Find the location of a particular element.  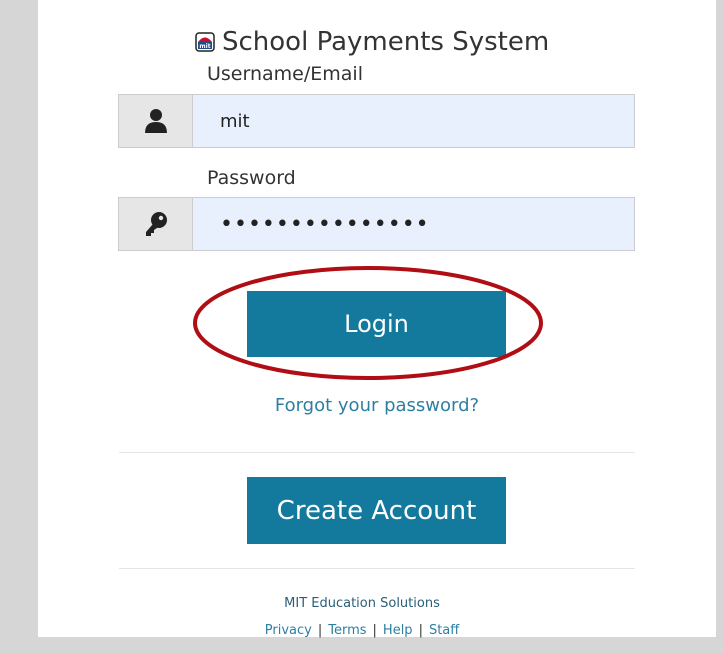

key-icon is located at coordinates (156, 224).